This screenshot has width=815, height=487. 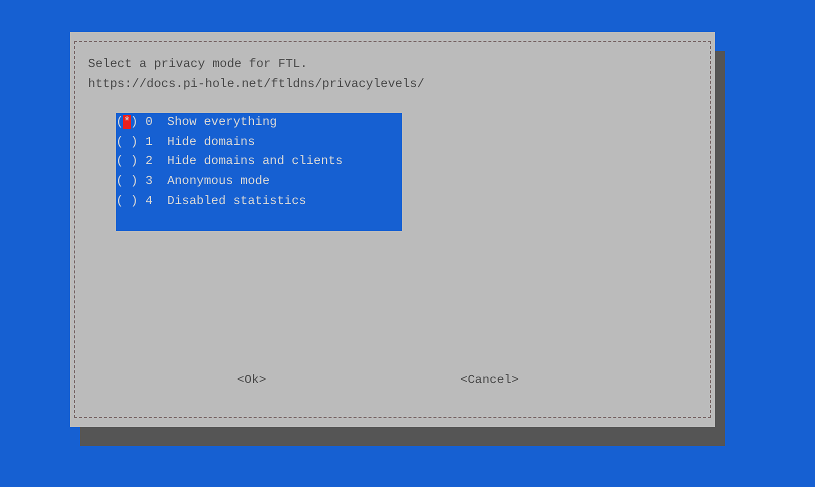 I want to click on radio-indicator: *, so click(x=127, y=122).